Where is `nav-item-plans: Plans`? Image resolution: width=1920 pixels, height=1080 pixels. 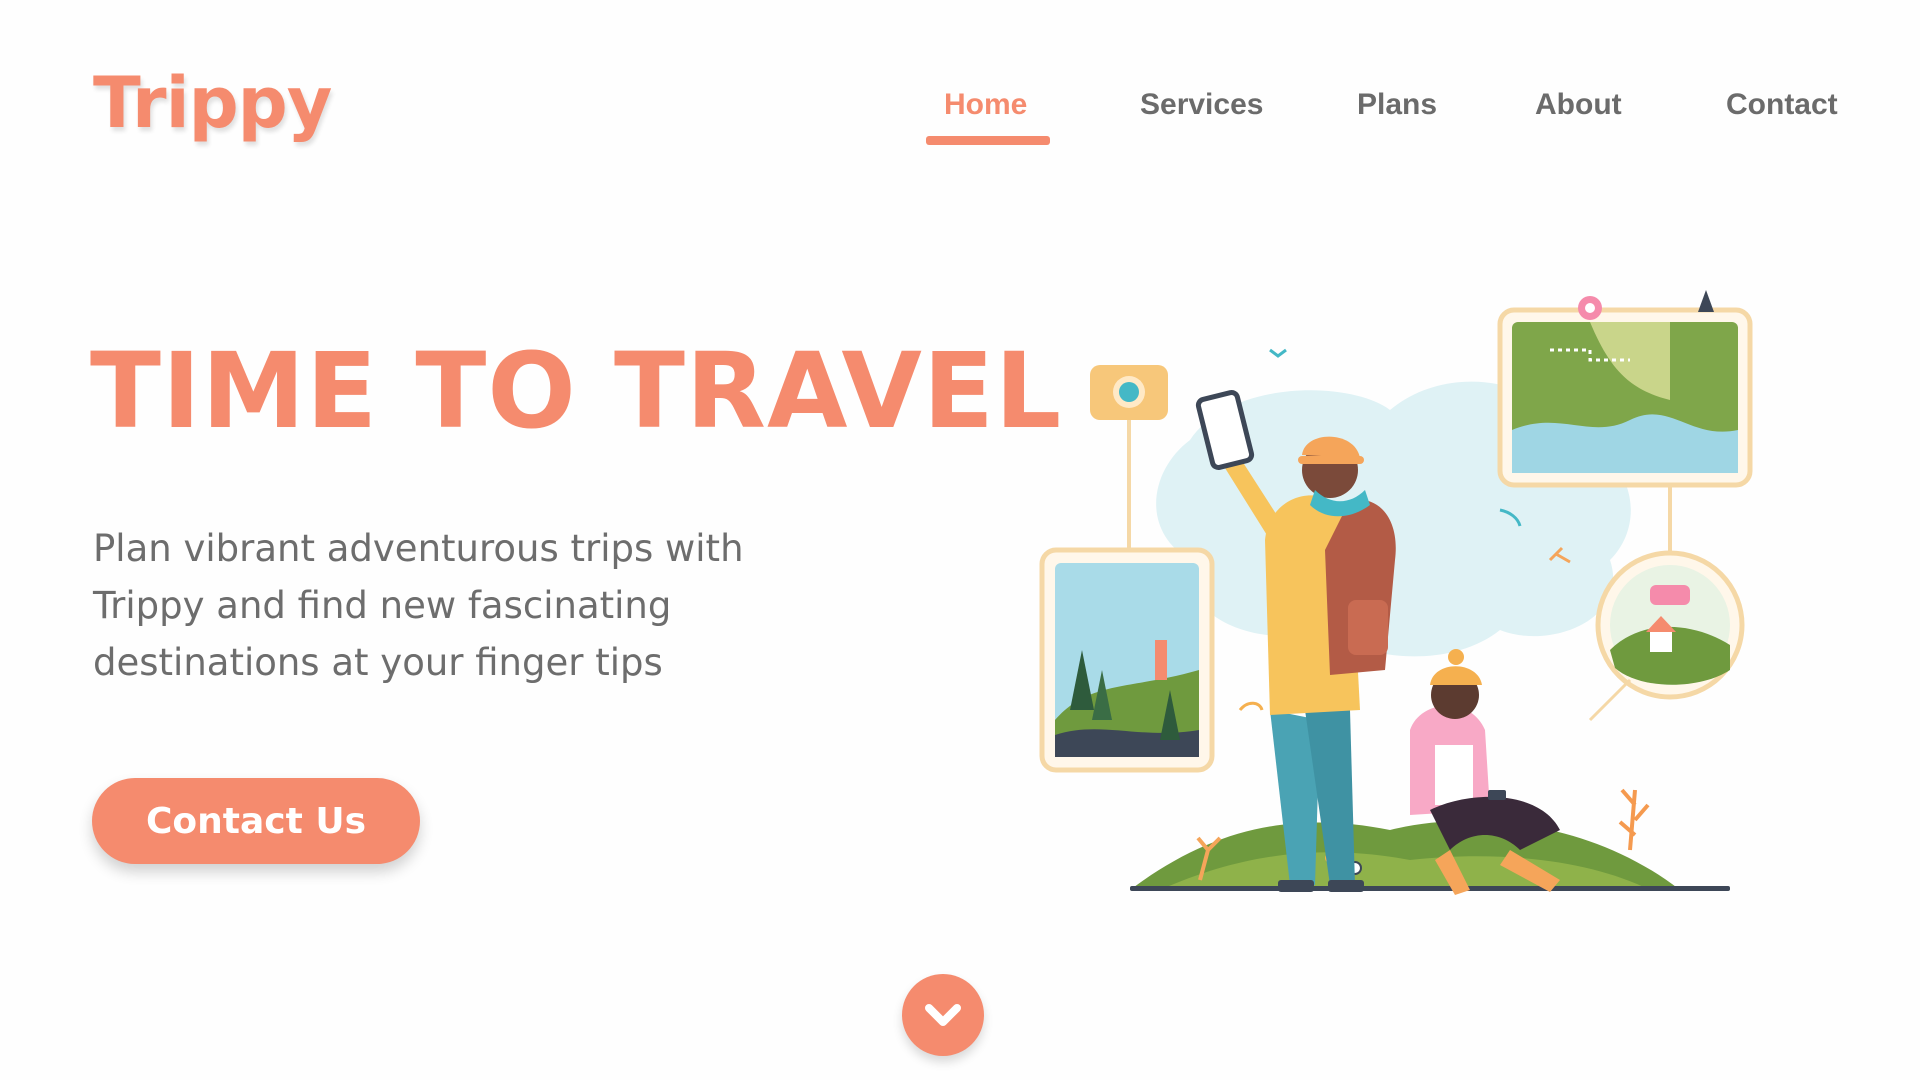 nav-item-plans: Plans is located at coordinates (1397, 105).